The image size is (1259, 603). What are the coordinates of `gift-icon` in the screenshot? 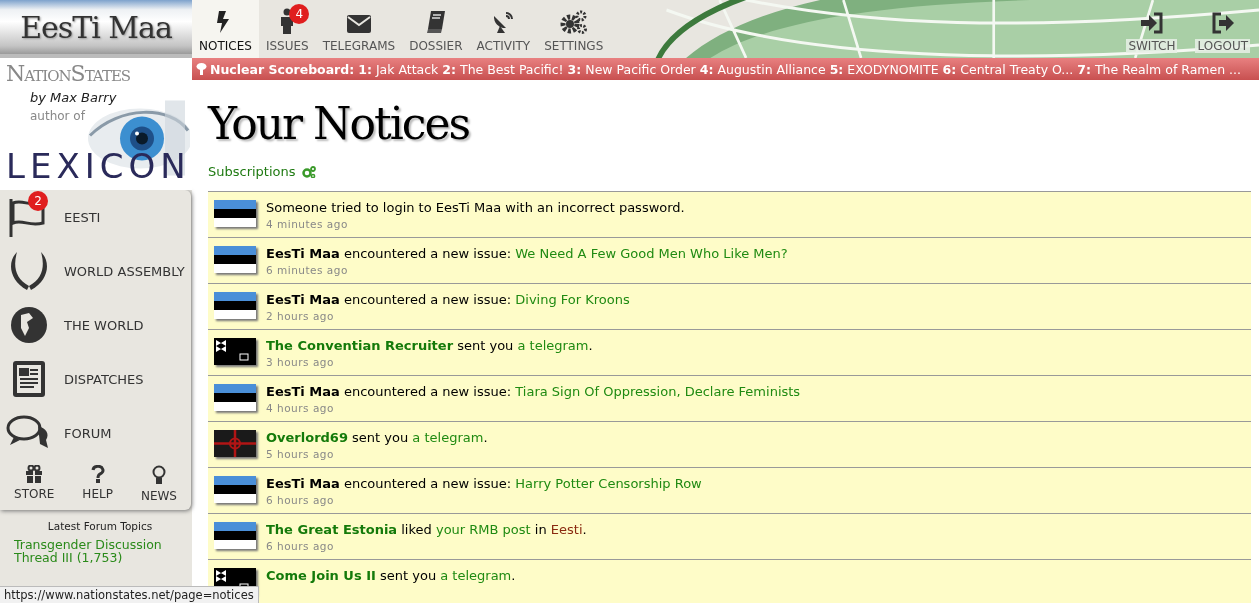 It's located at (34, 474).